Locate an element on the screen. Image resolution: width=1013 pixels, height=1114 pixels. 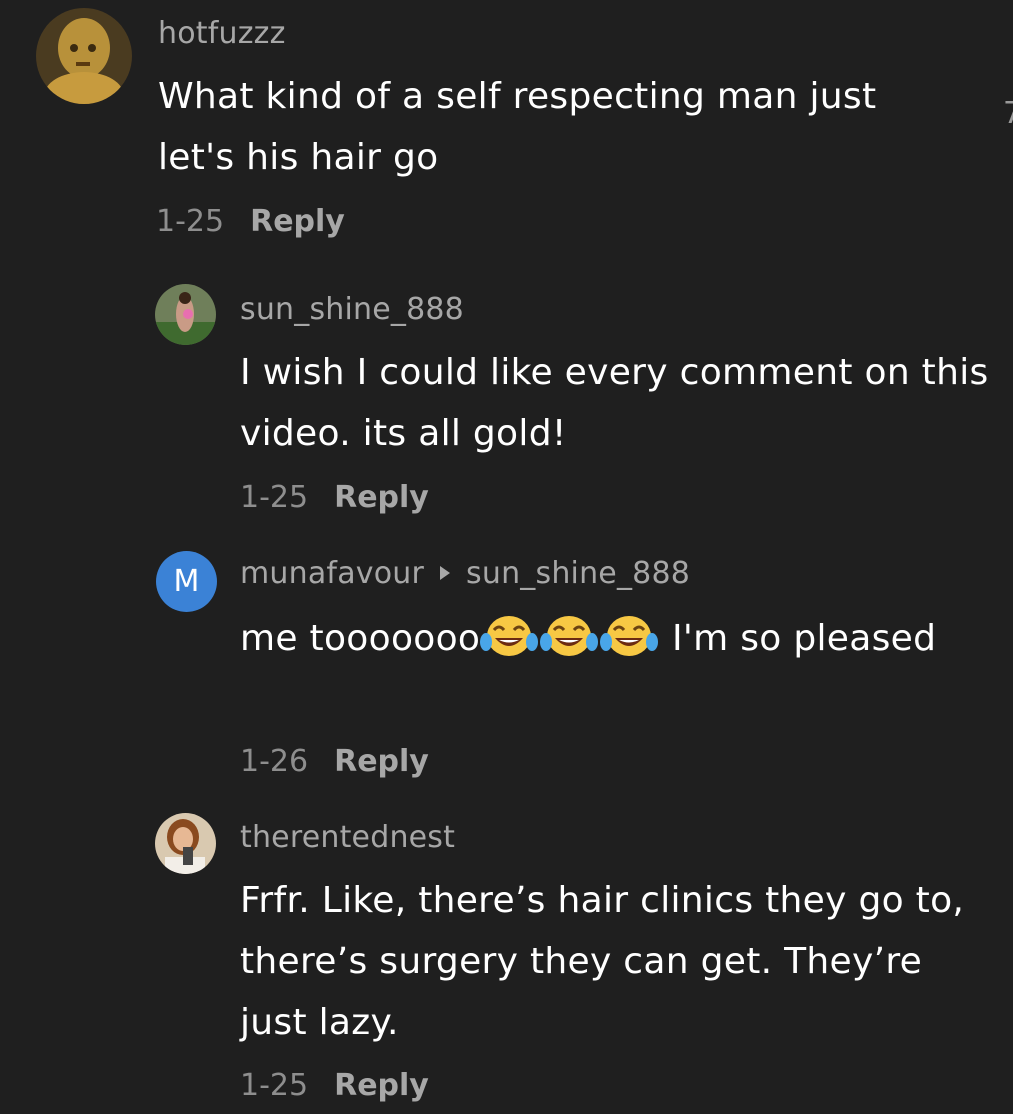
comment-username: therentednest is located at coordinates (347, 837).